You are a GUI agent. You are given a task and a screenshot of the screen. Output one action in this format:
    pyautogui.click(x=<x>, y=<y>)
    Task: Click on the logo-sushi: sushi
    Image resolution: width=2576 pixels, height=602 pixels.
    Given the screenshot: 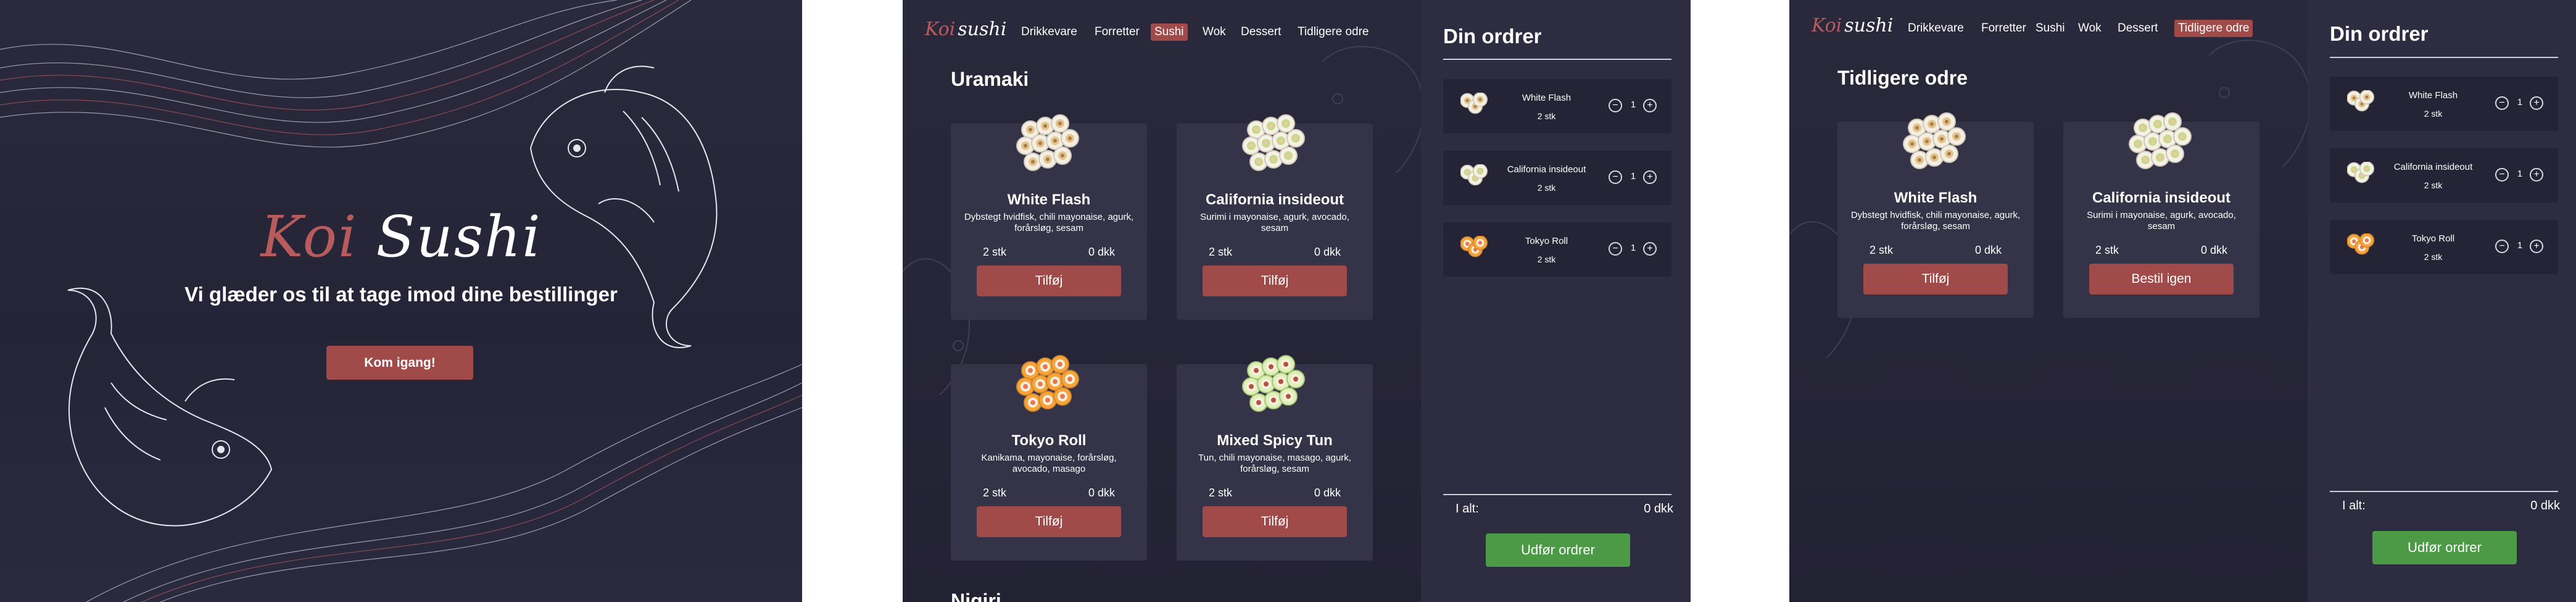 What is the action you would take?
    pyautogui.click(x=982, y=29)
    